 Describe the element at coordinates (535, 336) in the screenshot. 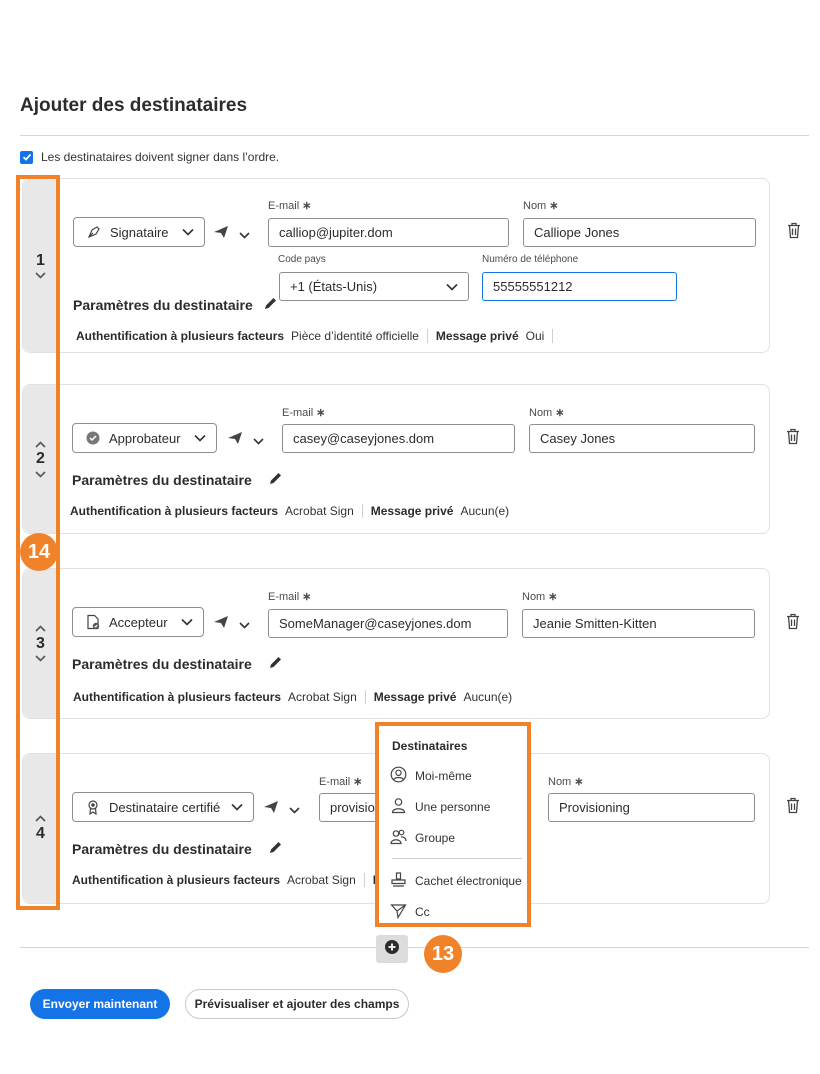

I see `private-message-value: Oui` at that location.